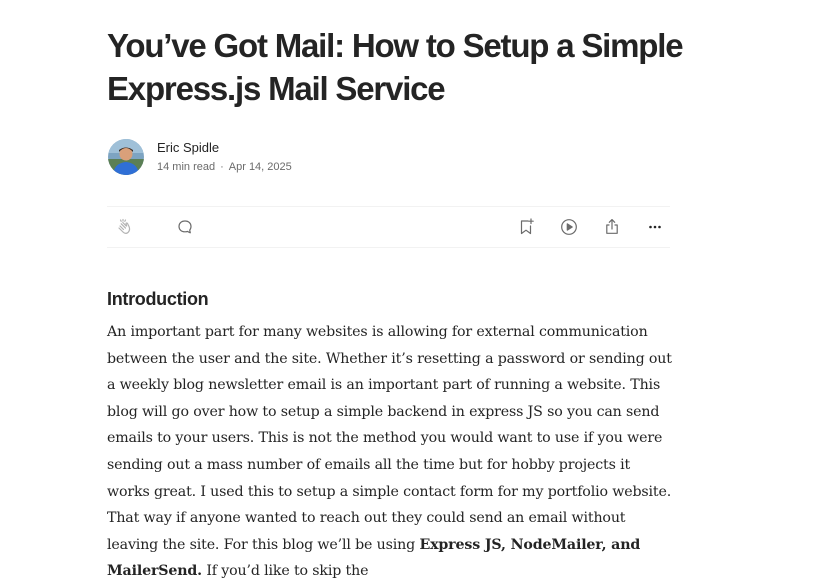 The image size is (830, 585). Describe the element at coordinates (569, 227) in the screenshot. I see `play-circle-icon` at that location.